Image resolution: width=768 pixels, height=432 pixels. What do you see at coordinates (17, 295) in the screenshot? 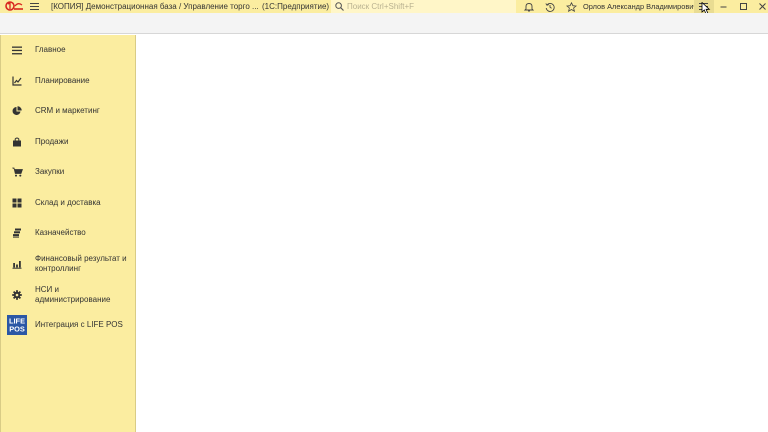
I see `gear-icon` at bounding box center [17, 295].